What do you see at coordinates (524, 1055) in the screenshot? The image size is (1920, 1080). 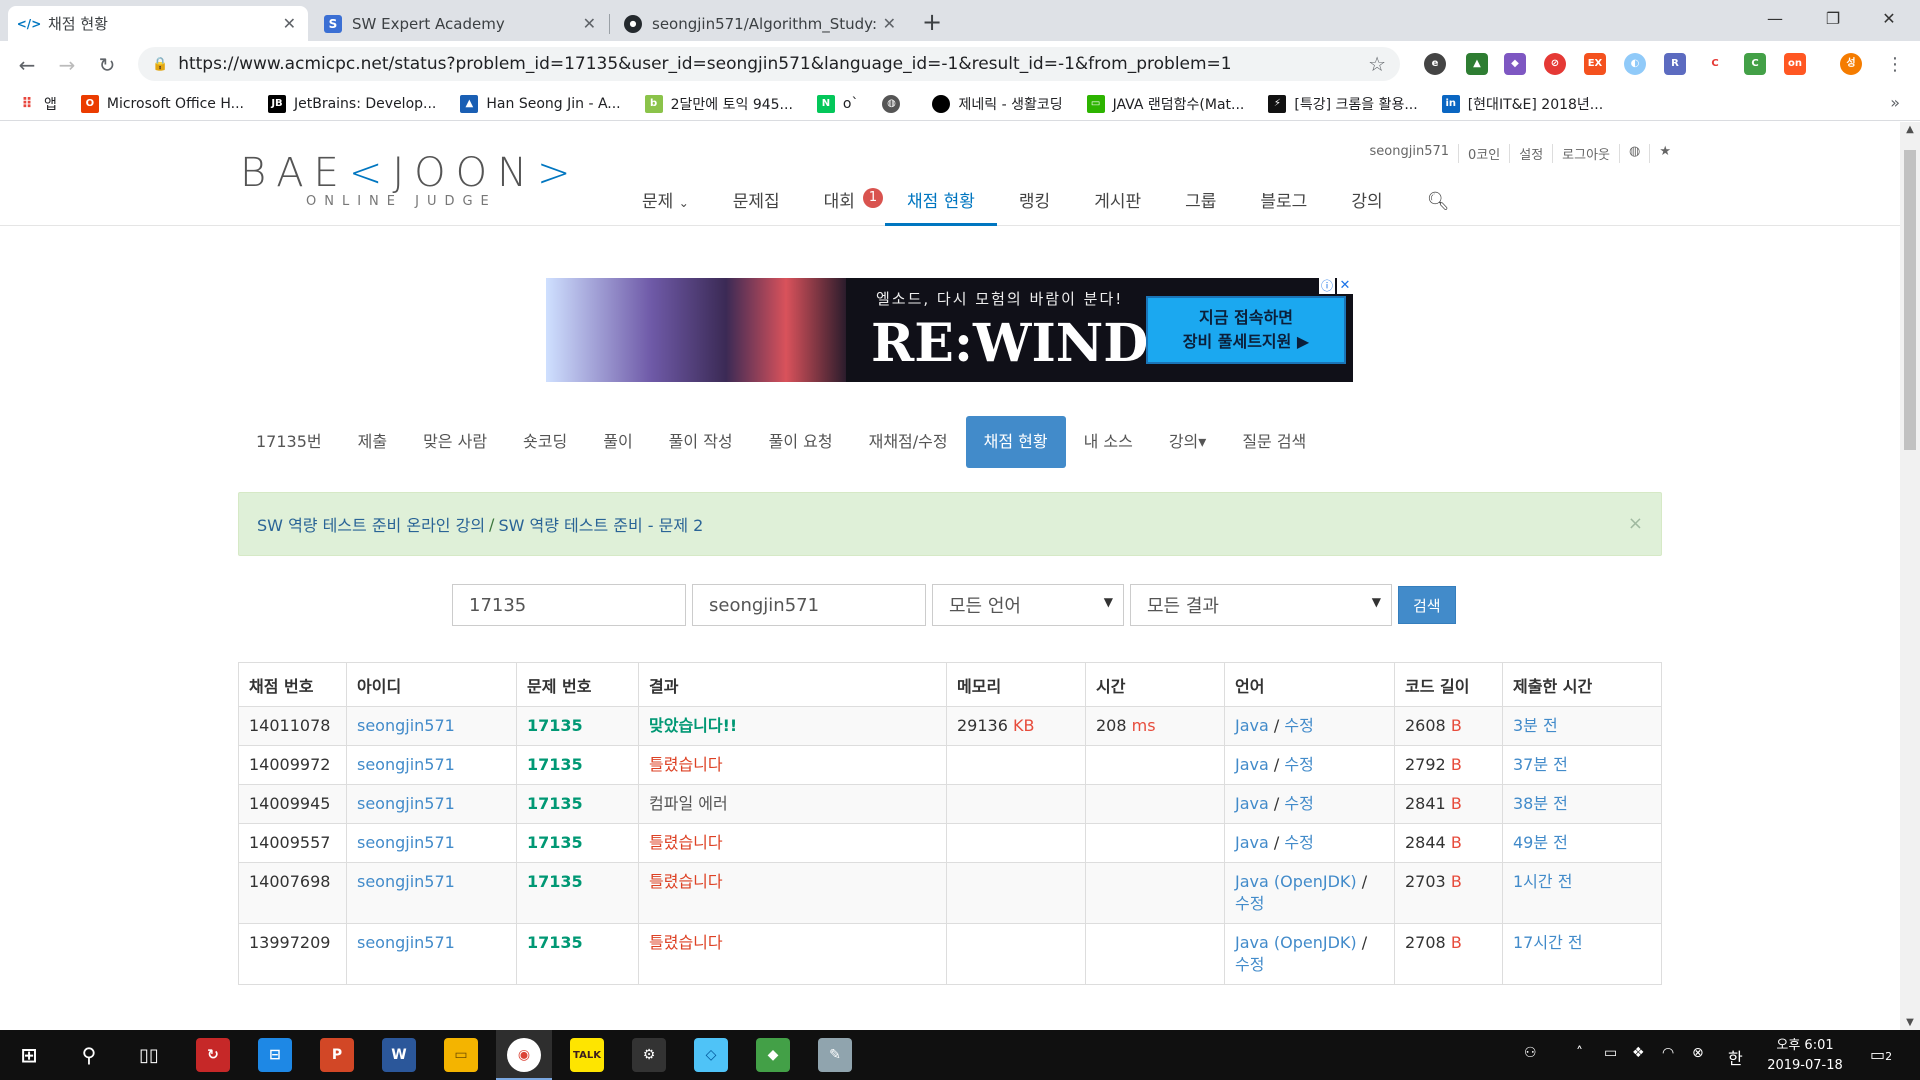 I see `chrome-icon: ◉` at bounding box center [524, 1055].